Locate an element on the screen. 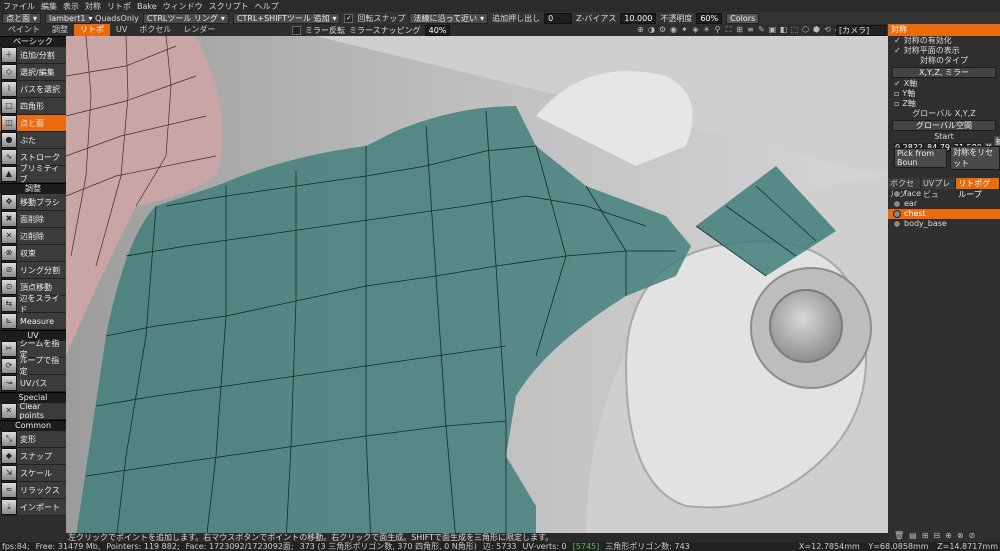 The height and width of the screenshot is (551, 1000). group-action-icon: ⊗ is located at coordinates (960, 535).